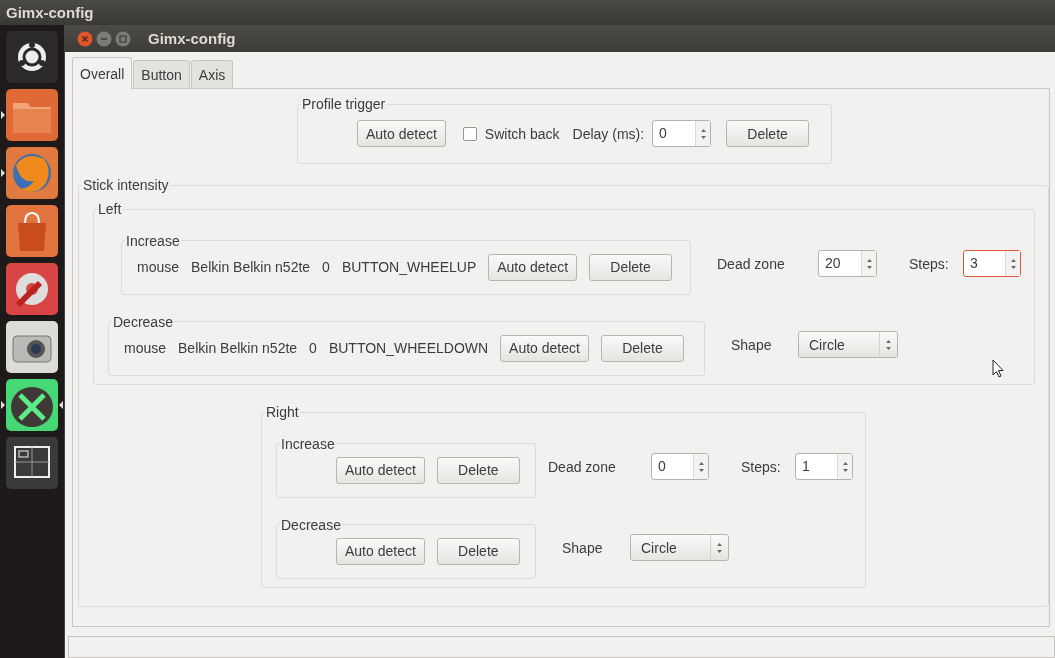  I want to click on group-title: Stick intensity, so click(126, 185).